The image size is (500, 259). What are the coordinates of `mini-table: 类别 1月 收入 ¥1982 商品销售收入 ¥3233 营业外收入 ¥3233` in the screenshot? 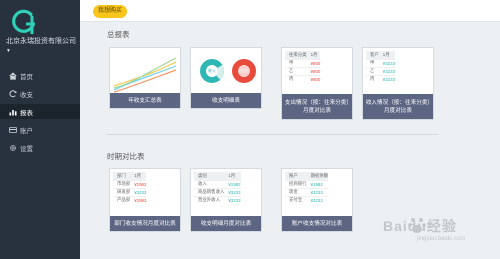 It's located at (217, 188).